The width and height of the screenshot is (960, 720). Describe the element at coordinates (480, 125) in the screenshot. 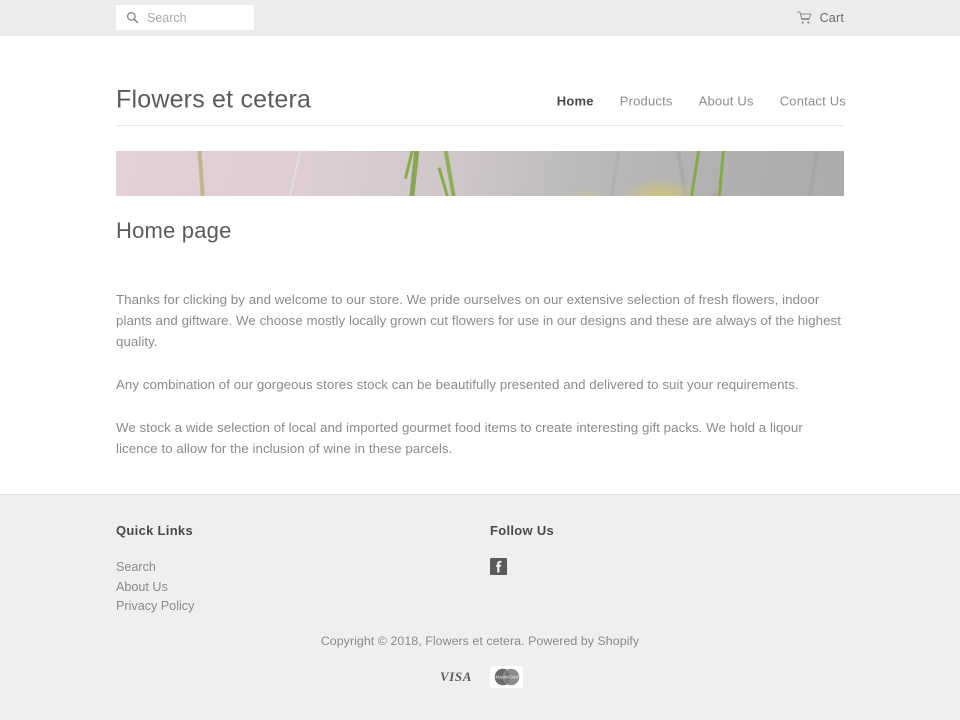

I see `header-divider` at that location.